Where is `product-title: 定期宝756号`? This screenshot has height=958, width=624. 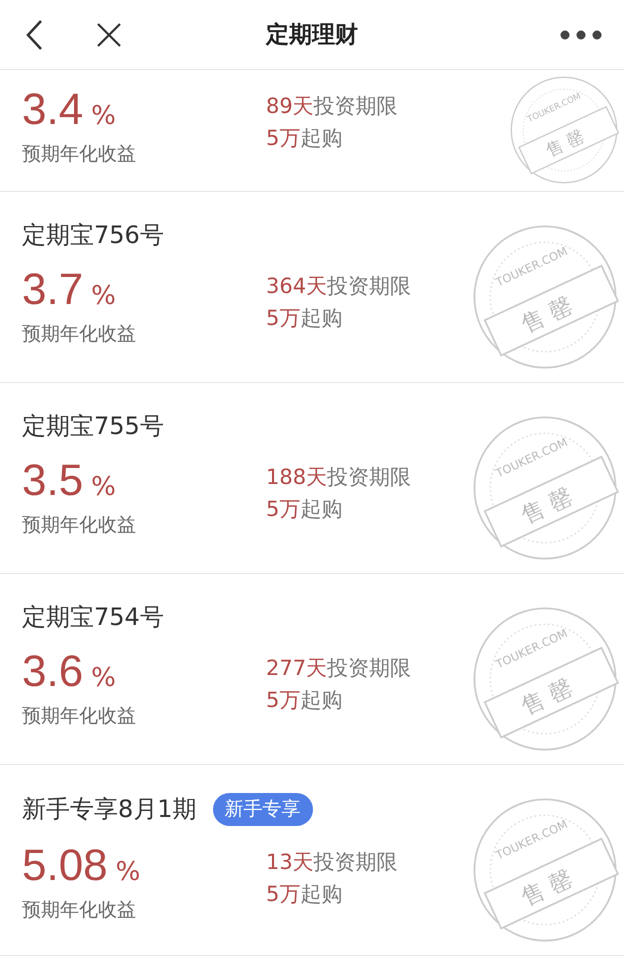 product-title: 定期宝756号 is located at coordinates (93, 235).